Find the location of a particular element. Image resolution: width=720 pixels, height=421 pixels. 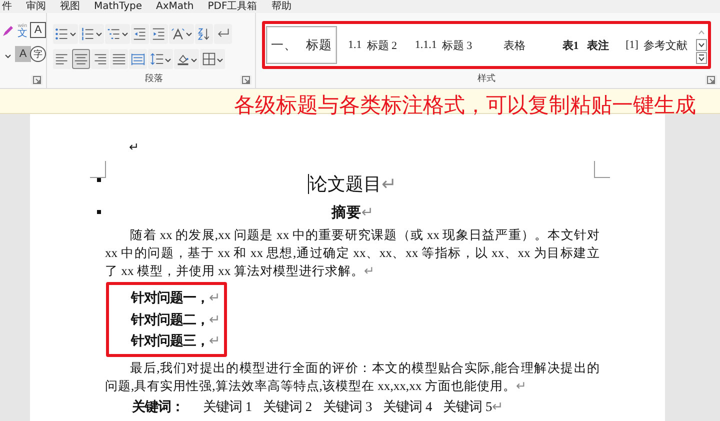

keyword: 关键词 1 is located at coordinates (227, 407).